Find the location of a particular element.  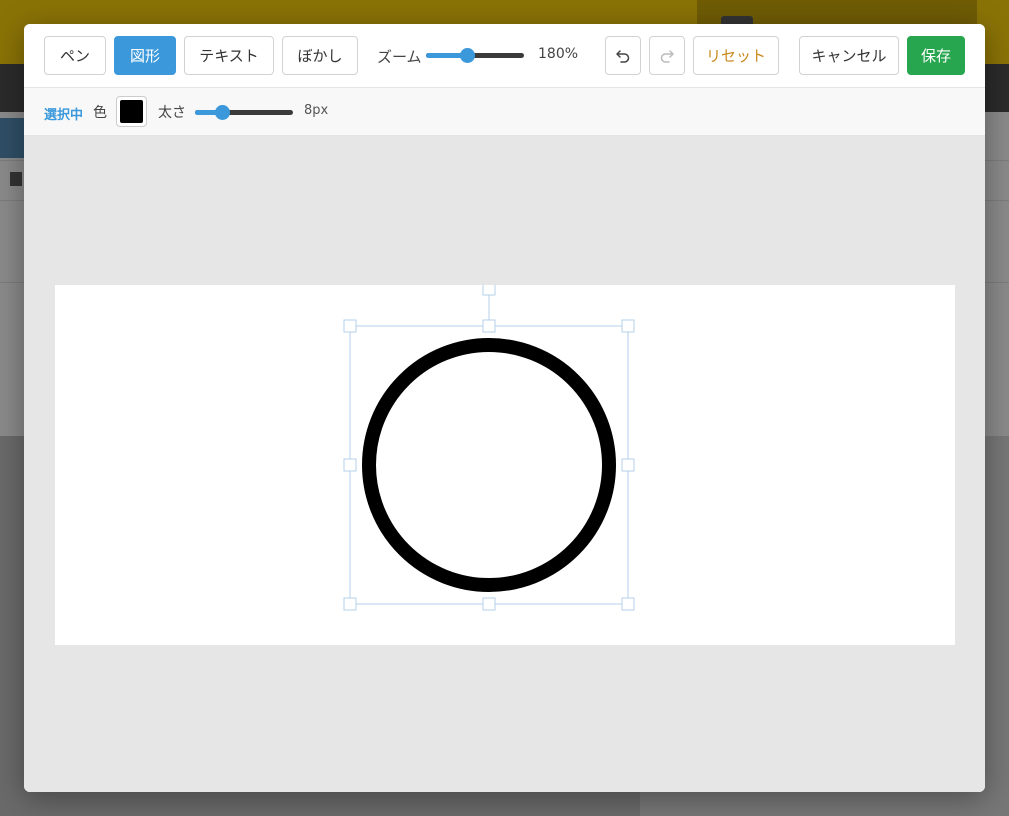

zoom-label: ズーム is located at coordinates (399, 57).